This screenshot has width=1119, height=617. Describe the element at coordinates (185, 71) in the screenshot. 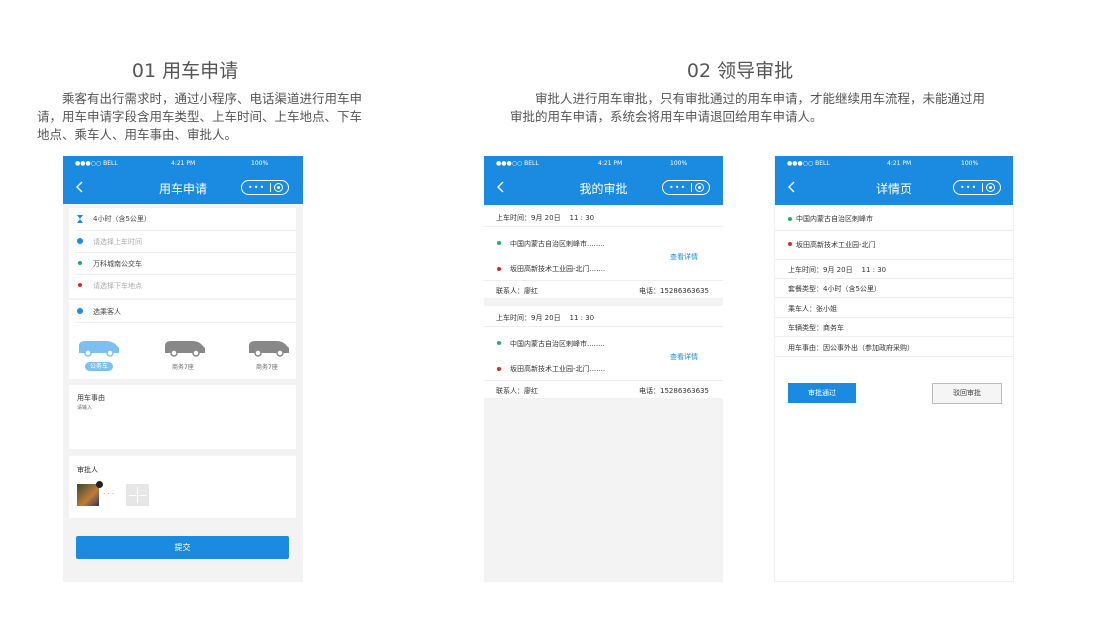

I see `section1-title: 01 用车申请` at that location.